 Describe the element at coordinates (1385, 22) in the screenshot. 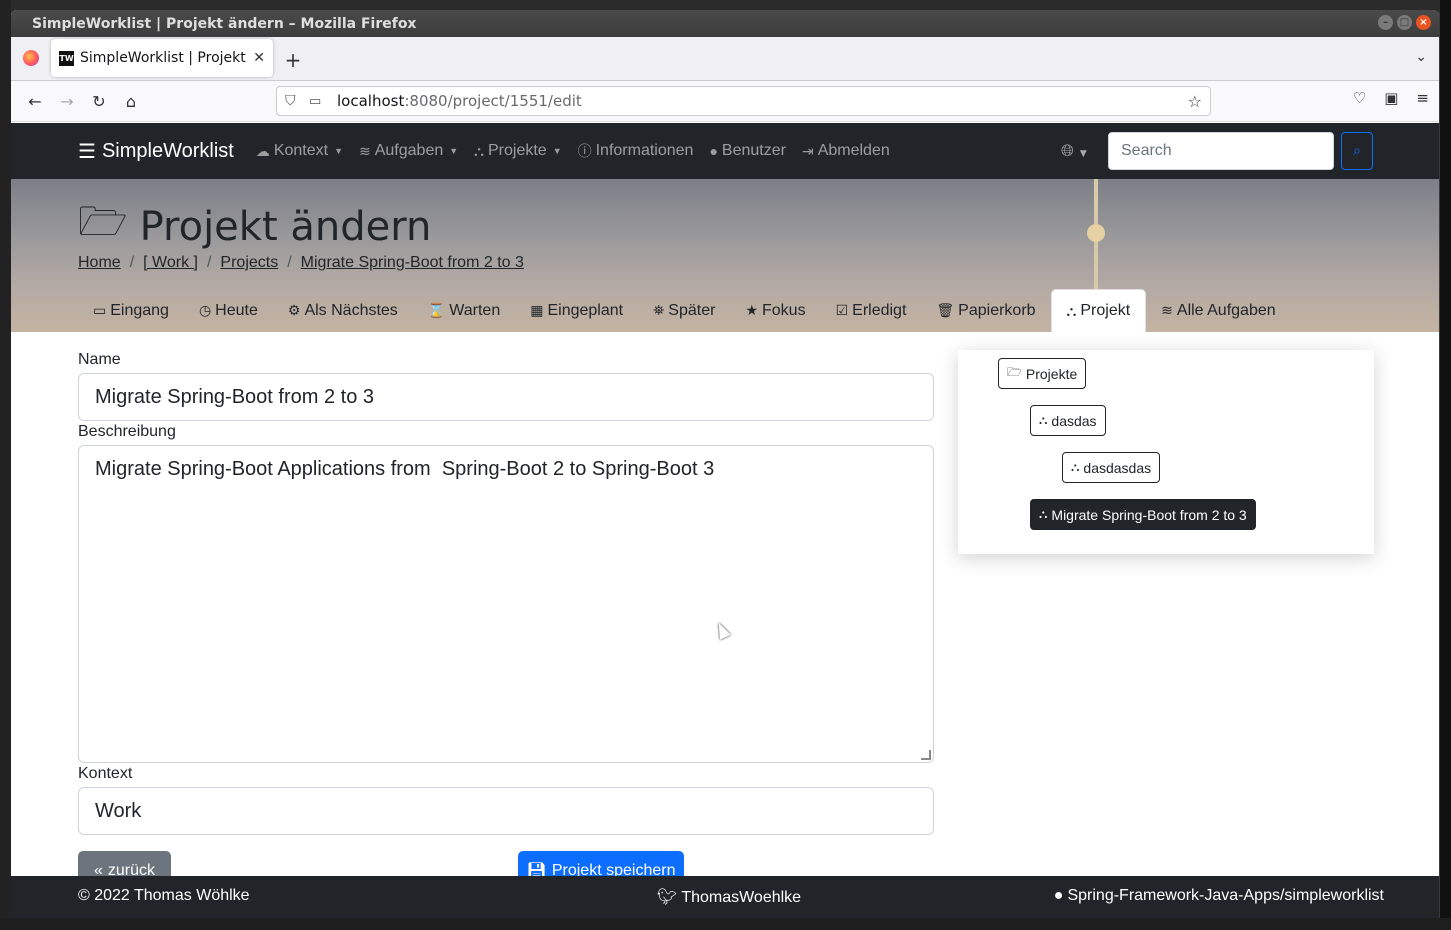

I see `minimize-button: –` at that location.